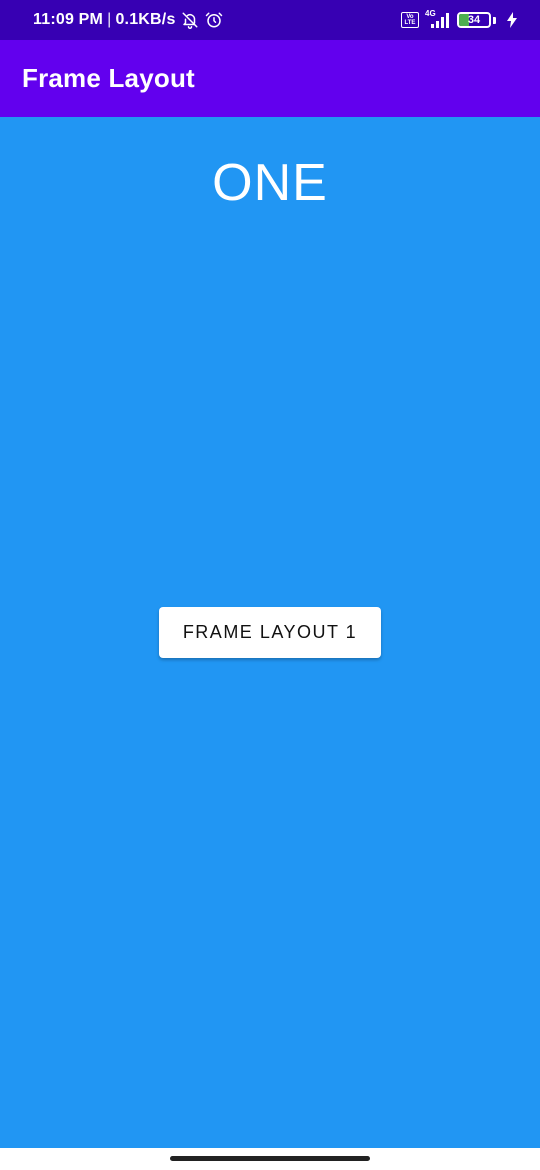 This screenshot has height=1170, width=540. I want to click on frame-layout-button: FRAME LAYOUT 1, so click(270, 632).